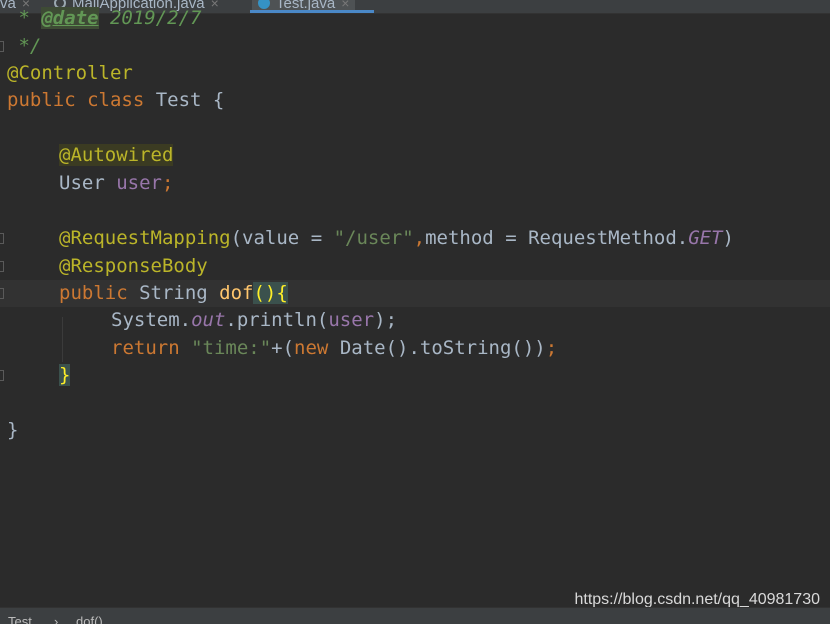 The image size is (830, 624). What do you see at coordinates (415, 266) in the screenshot?
I see `code-line: @ResponseBody` at bounding box center [415, 266].